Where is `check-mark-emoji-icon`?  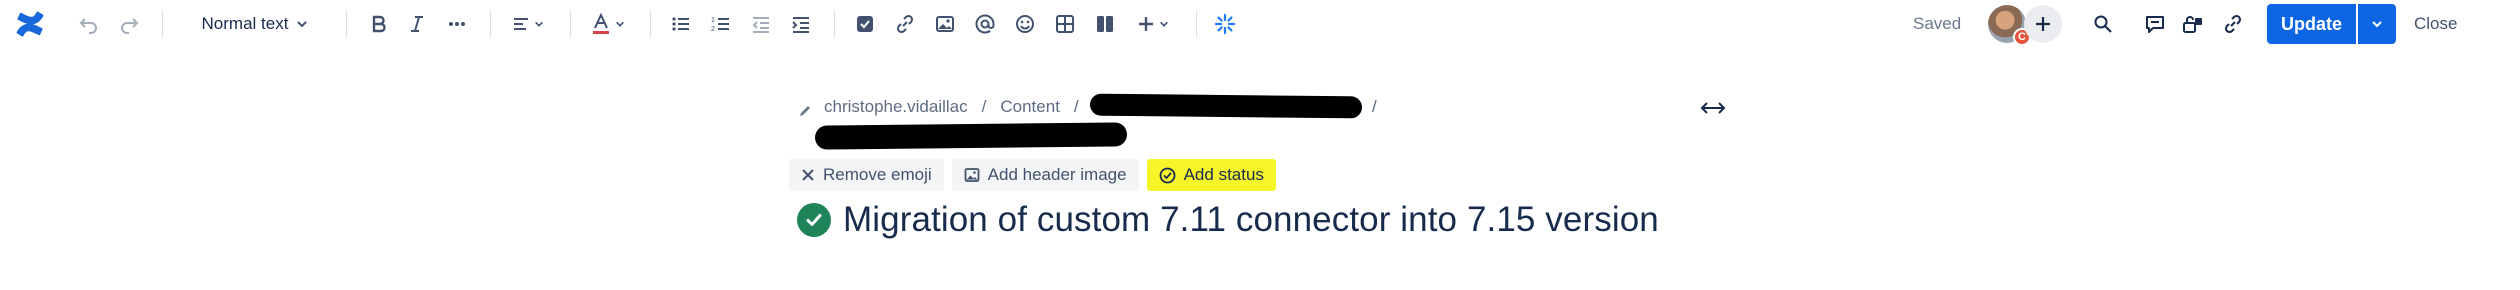 check-mark-emoji-icon is located at coordinates (814, 220).